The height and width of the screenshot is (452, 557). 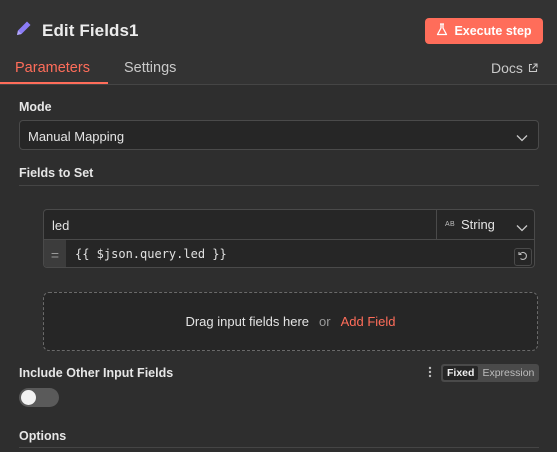 What do you see at coordinates (289, 253) in the screenshot?
I see `field-value-row: = {{ $json.query.led }}` at bounding box center [289, 253].